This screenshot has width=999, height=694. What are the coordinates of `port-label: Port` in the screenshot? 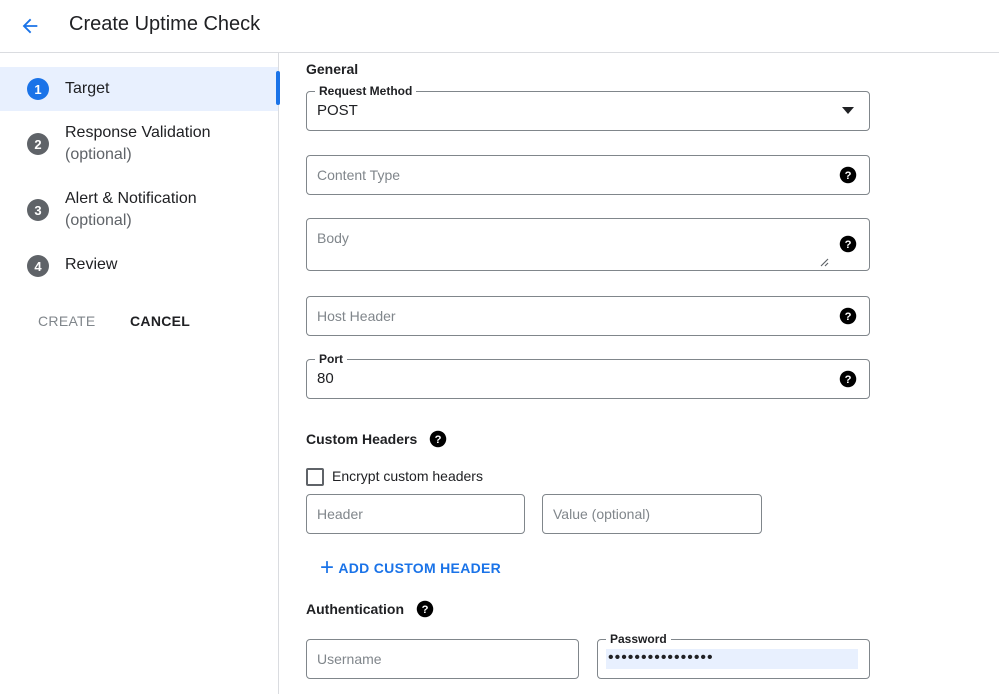 It's located at (331, 359).